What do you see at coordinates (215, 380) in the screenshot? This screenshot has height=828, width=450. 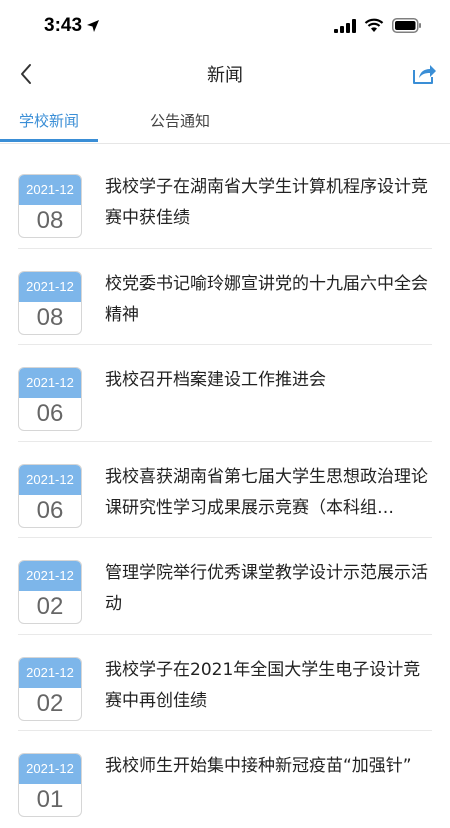 I see `news-title: 我校召开档案建设工作推进会` at bounding box center [215, 380].